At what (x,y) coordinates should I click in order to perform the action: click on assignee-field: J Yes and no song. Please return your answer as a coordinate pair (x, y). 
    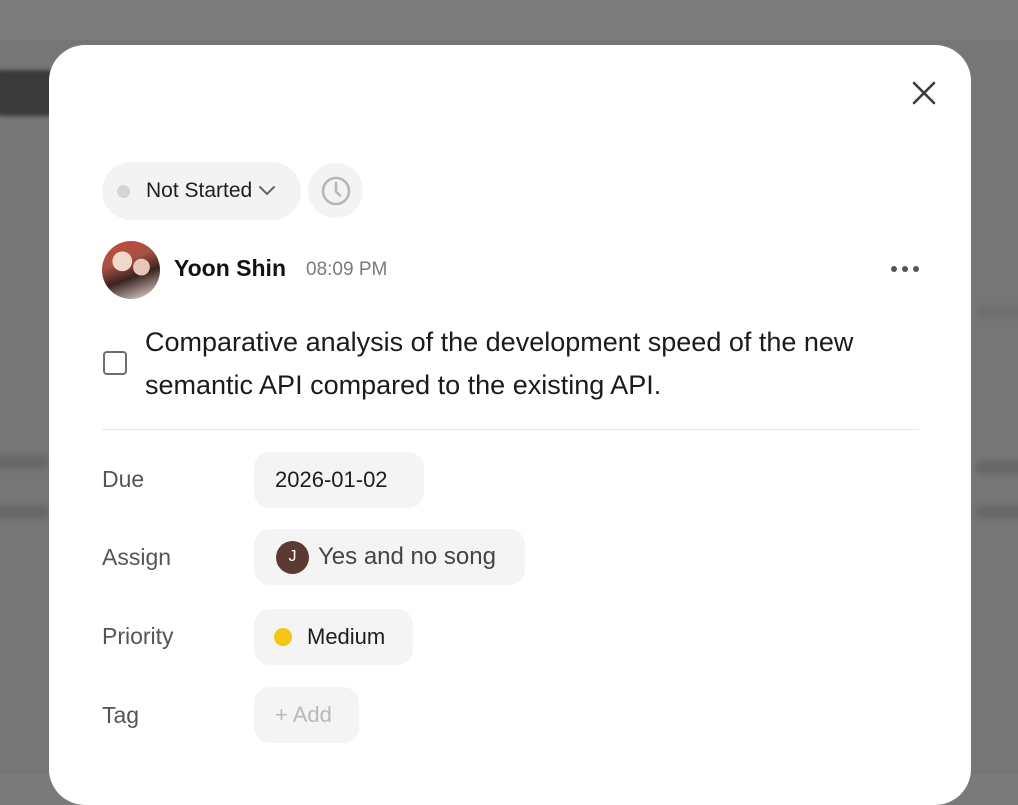
    Looking at the image, I should click on (389, 557).